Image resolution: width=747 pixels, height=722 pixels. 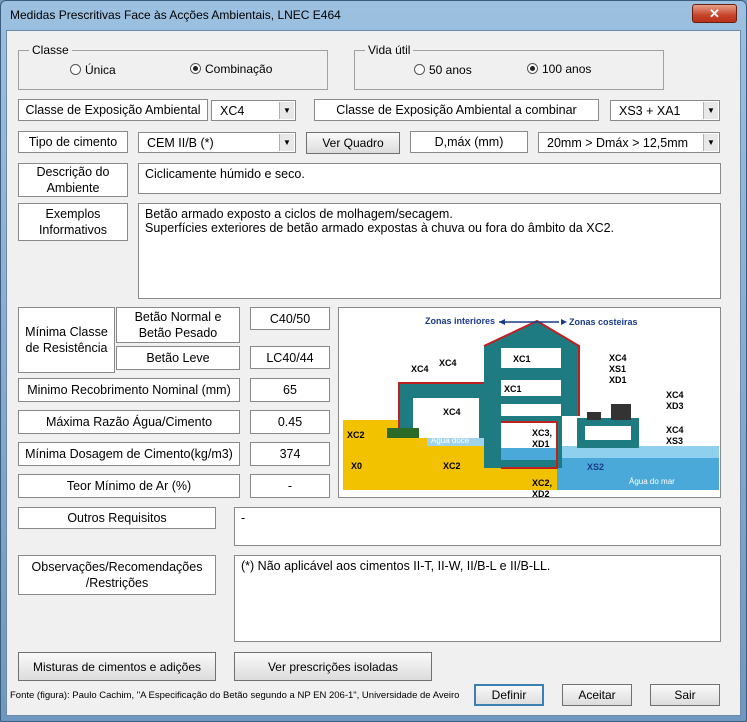 I want to click on radio-100-anos: 100 anos, so click(x=559, y=69).